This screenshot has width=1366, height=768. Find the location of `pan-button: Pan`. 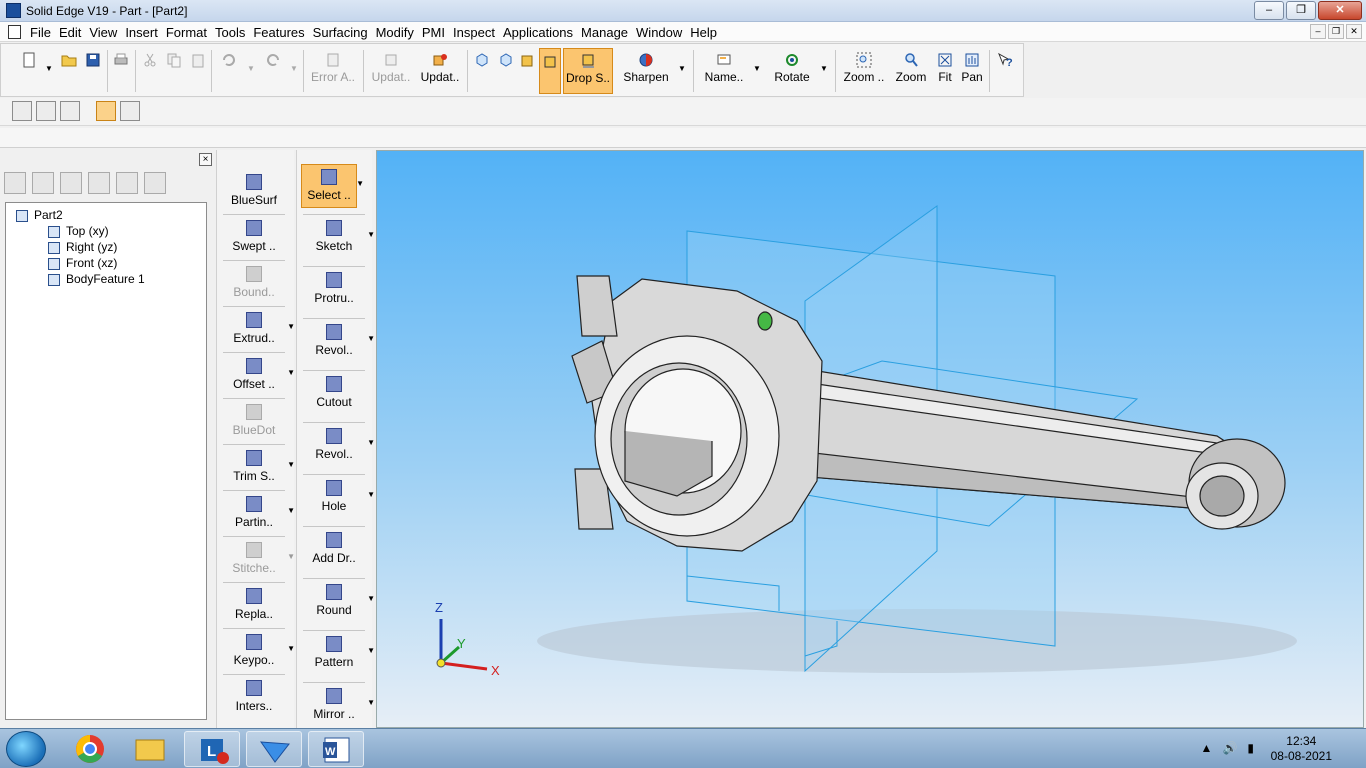

pan-button: Pan is located at coordinates (972, 71).